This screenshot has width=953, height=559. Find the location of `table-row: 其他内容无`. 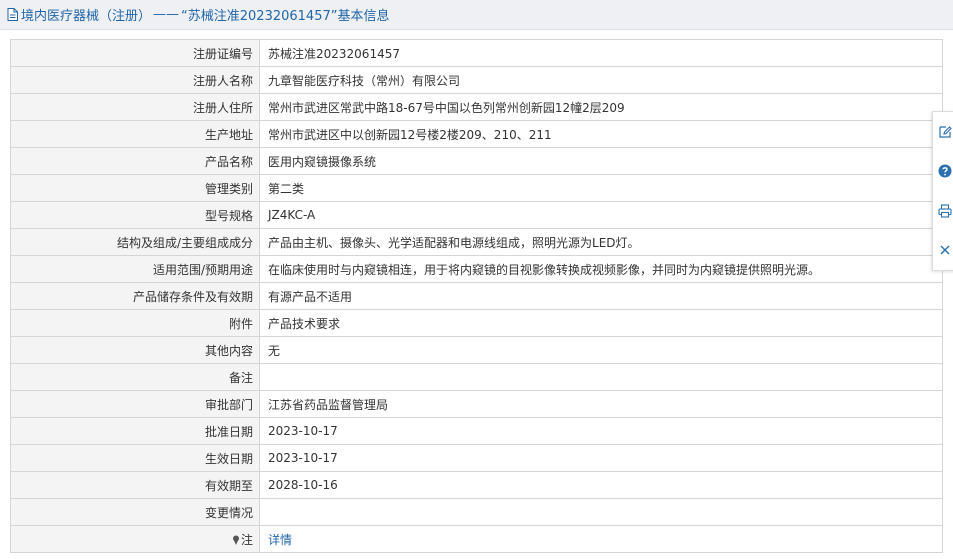

table-row: 其他内容无 is located at coordinates (476, 350).